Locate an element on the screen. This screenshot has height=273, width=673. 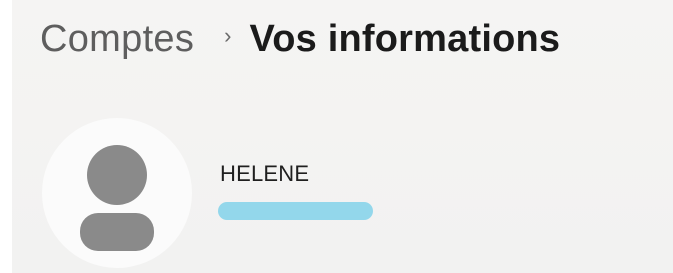
avatar is located at coordinates (117, 193).